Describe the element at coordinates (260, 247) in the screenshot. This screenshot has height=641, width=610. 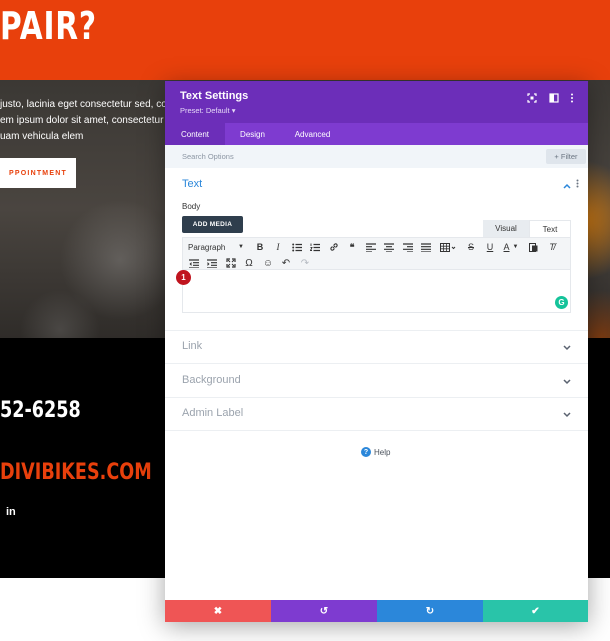
I see `bold-icon: B` at that location.